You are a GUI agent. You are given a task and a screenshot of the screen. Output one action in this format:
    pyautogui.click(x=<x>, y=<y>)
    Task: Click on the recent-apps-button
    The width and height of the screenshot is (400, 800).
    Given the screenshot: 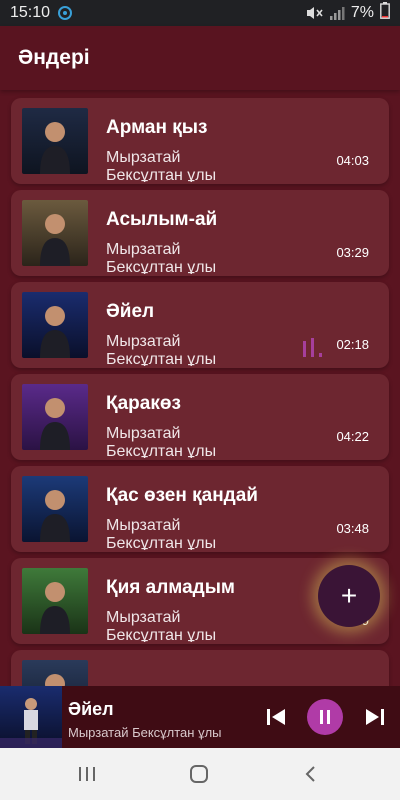 What is the action you would take?
    pyautogui.click(x=87, y=774)
    